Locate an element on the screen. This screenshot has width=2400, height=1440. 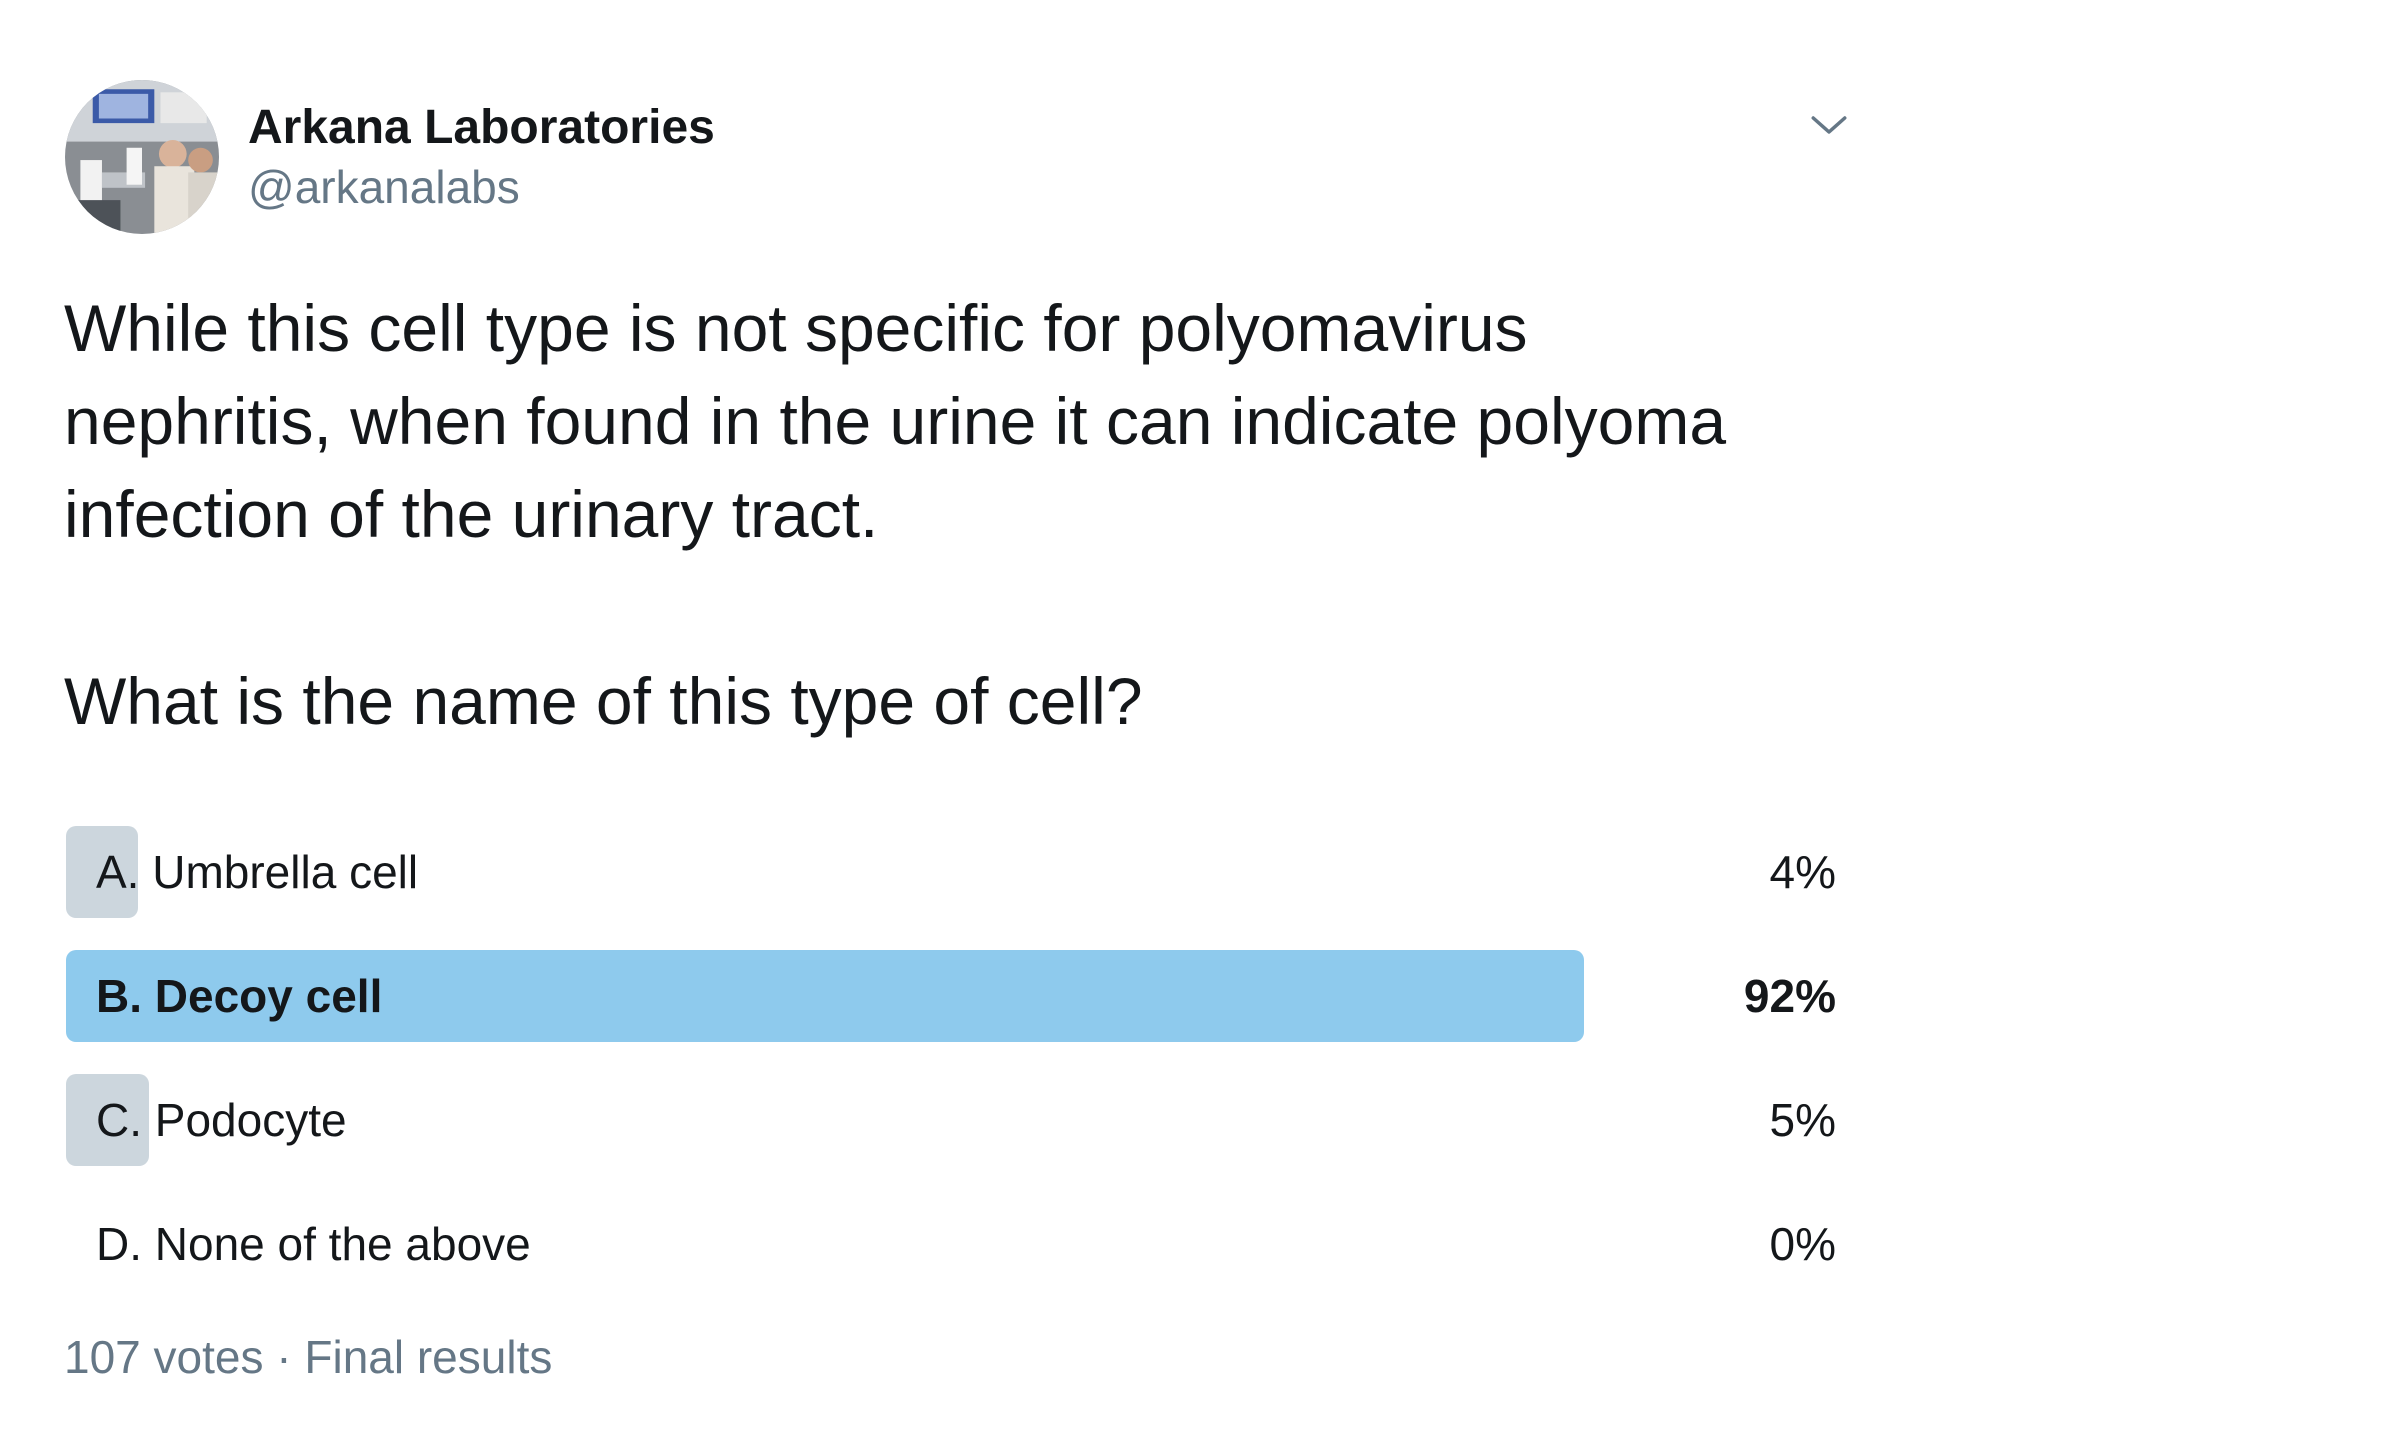
profile-photo-icon is located at coordinates (142, 157).